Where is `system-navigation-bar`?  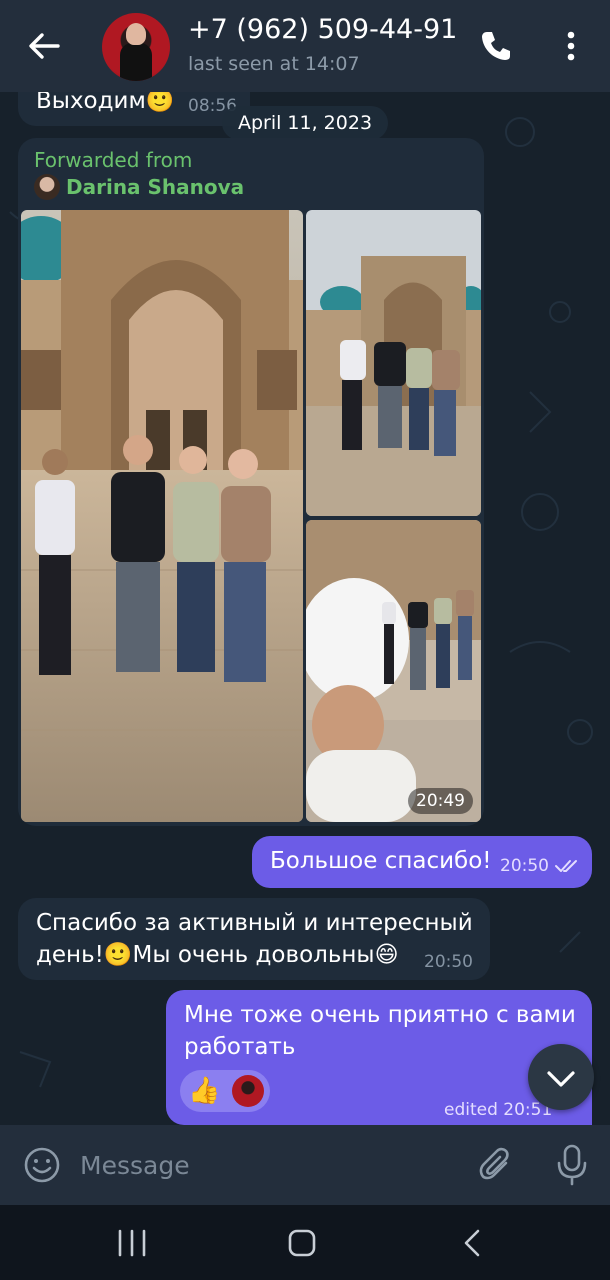
system-navigation-bar is located at coordinates (305, 1242).